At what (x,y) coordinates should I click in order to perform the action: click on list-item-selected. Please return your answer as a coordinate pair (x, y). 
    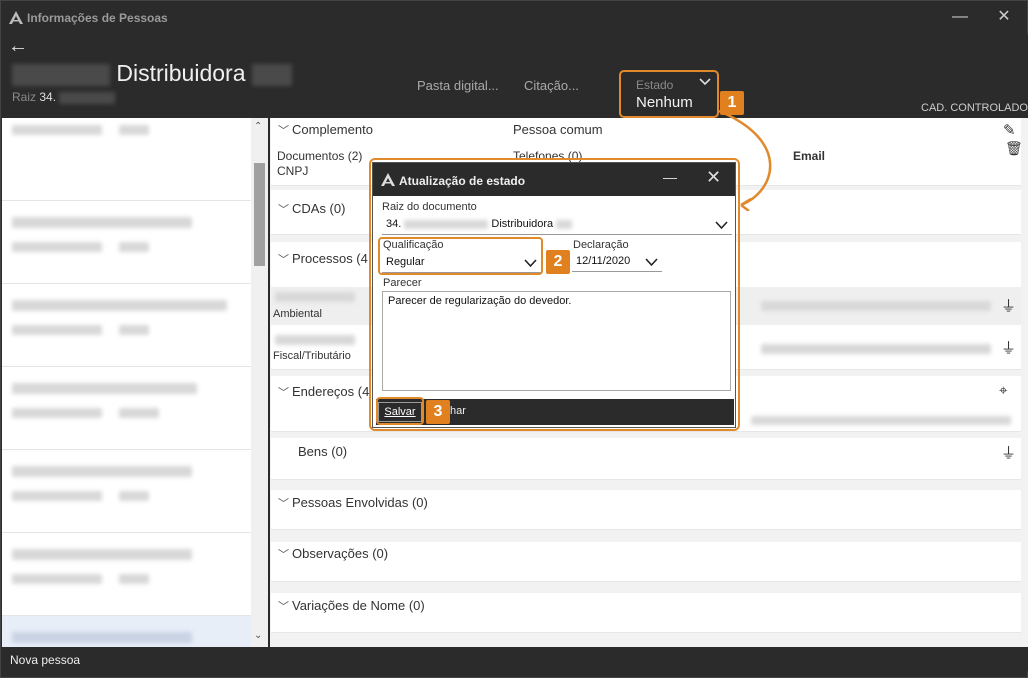
    Looking at the image, I should click on (126, 631).